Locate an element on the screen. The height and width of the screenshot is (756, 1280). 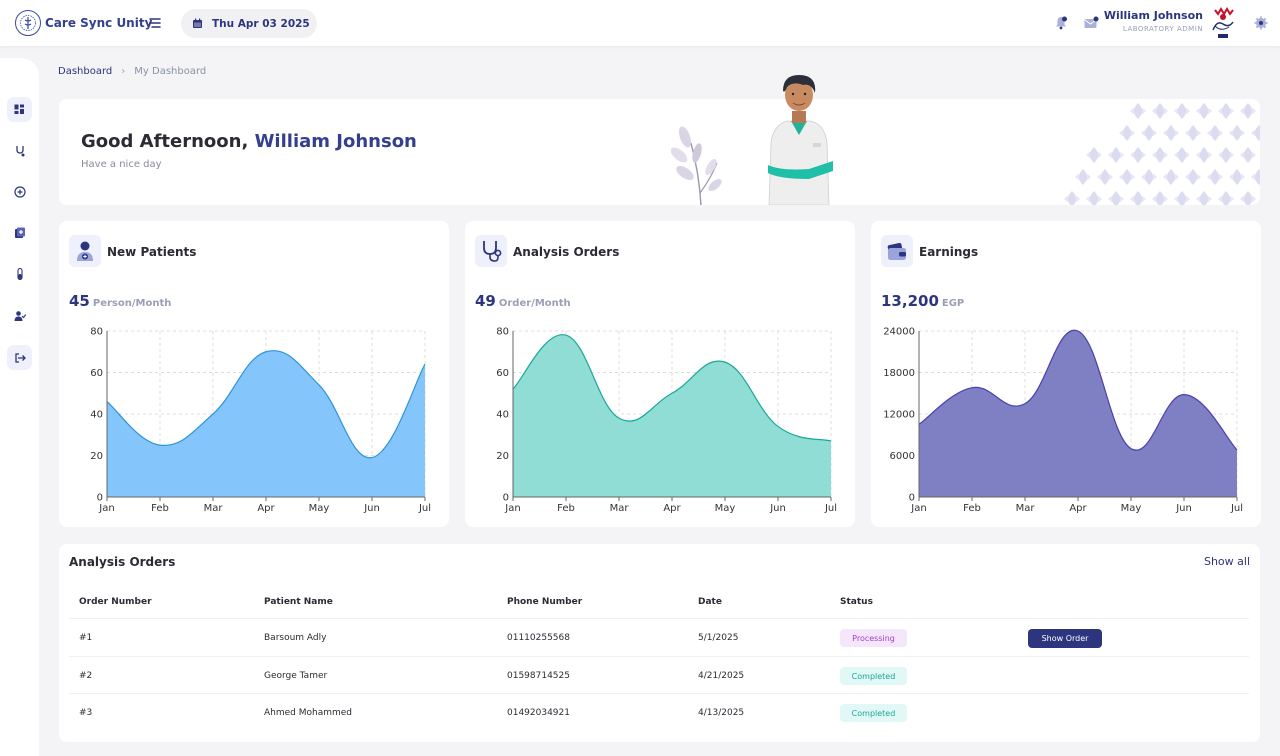
header-order-number: Order Number is located at coordinates (115, 602).